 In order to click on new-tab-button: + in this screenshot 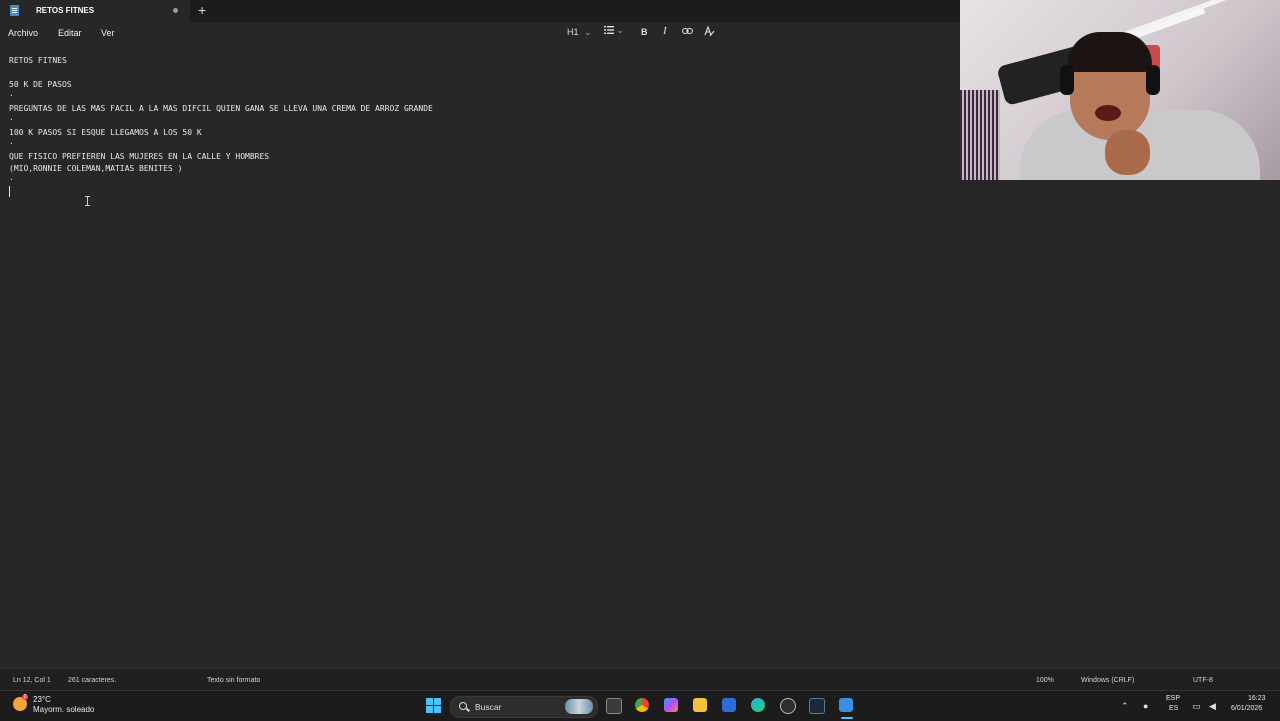, I will do `click(202, 10)`.